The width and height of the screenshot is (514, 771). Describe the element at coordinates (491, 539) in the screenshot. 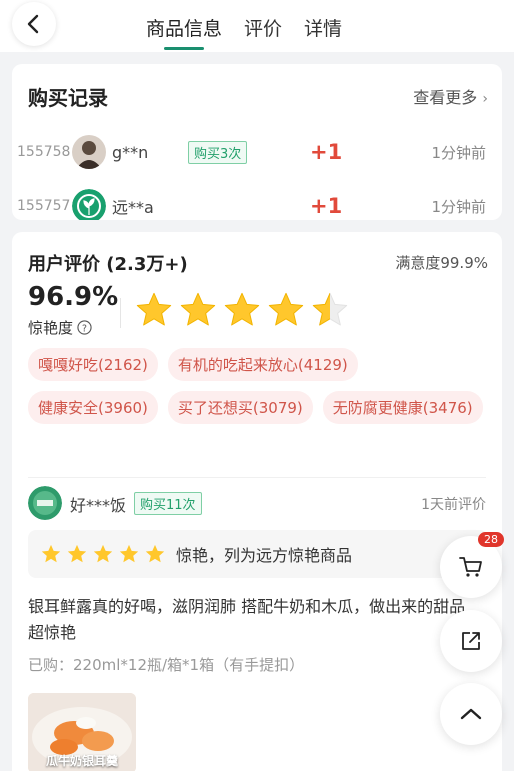

I see `cart-count-badge: 28` at that location.